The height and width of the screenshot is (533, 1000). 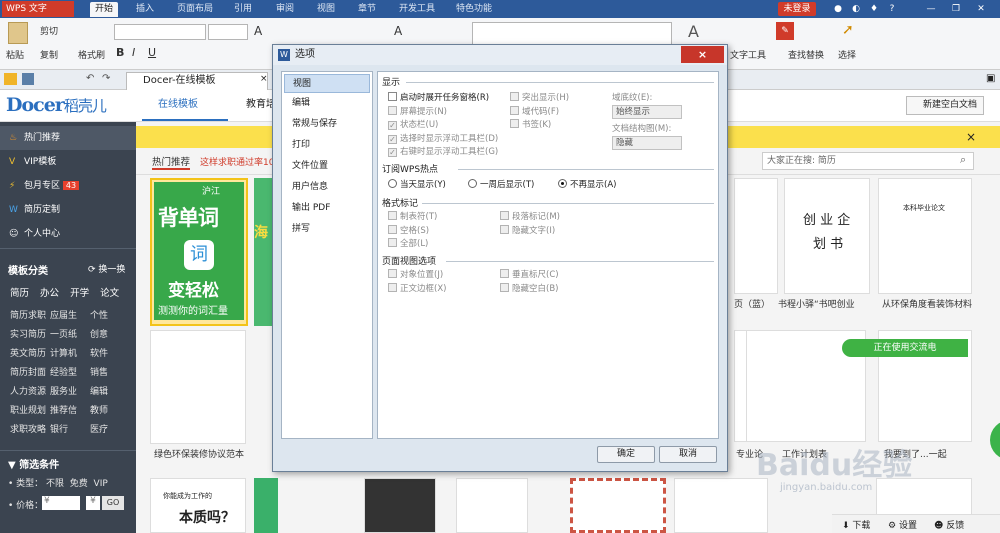 I want to click on promo-link: 这样求职通过率100, so click(x=240, y=161).